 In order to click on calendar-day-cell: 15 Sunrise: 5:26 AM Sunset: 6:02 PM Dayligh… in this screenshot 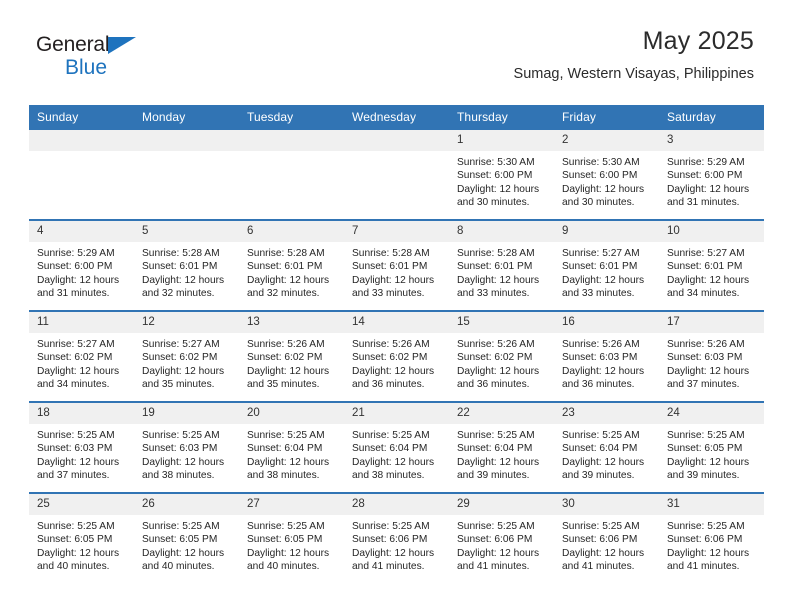, I will do `click(501, 356)`.